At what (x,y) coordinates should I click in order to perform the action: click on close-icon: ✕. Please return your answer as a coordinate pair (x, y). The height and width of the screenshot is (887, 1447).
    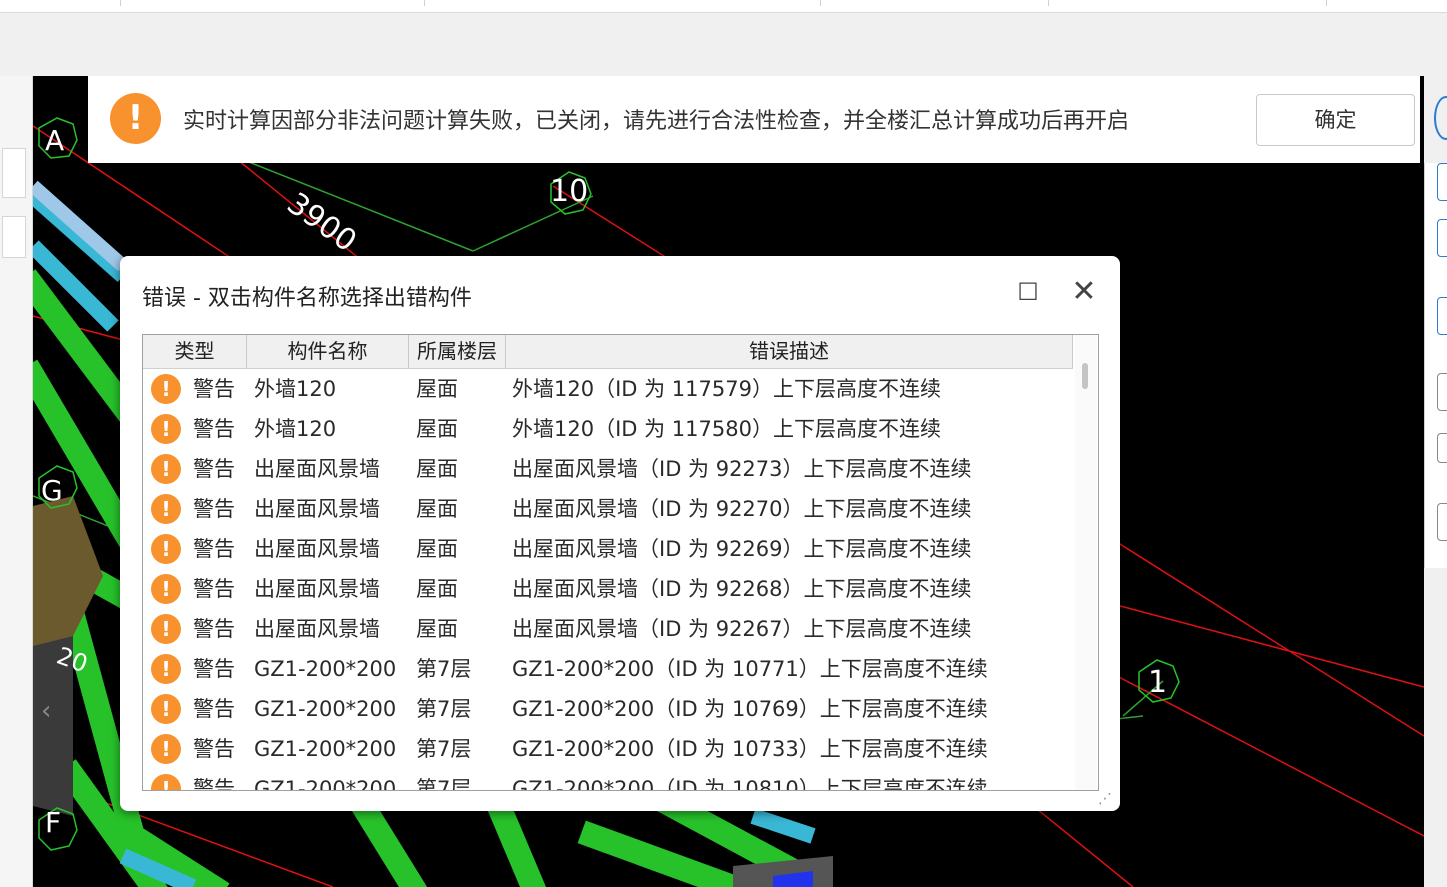
    Looking at the image, I should click on (1084, 292).